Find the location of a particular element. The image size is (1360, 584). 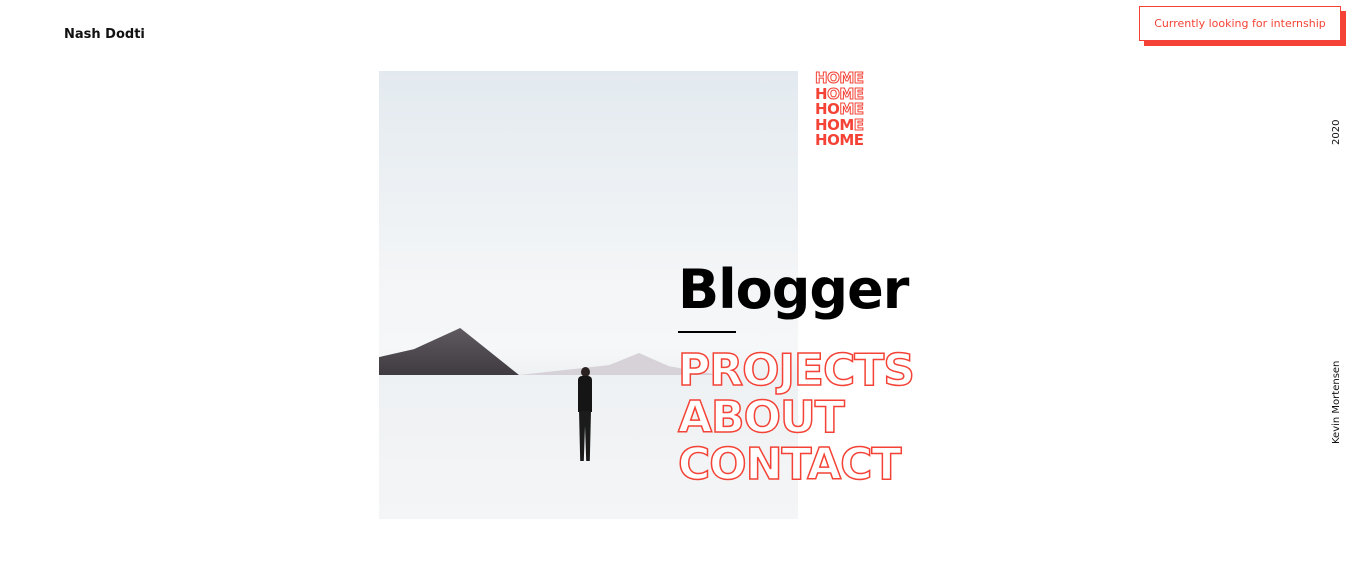

year-label: 2020 is located at coordinates (1336, 132).